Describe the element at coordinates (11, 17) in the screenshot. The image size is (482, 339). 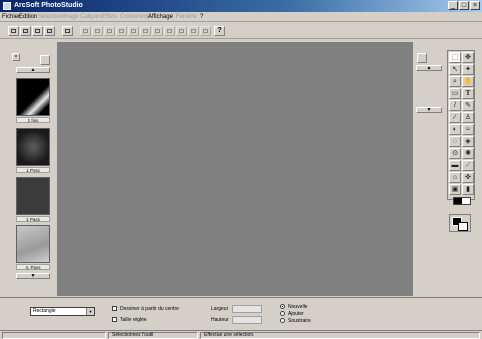
I see `menu-fichier: Fichier` at that location.